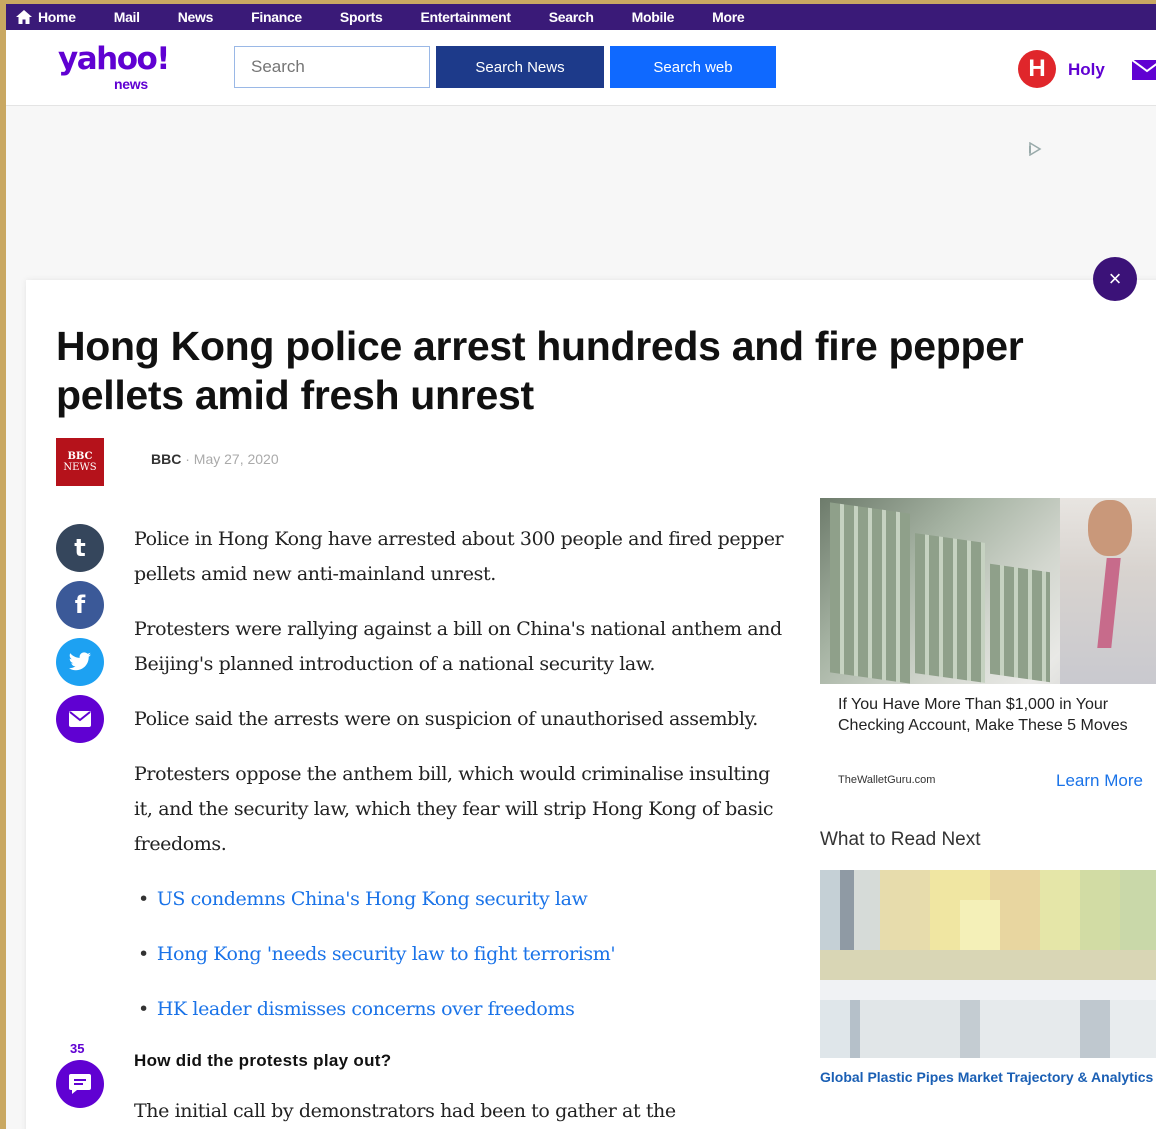 Image resolution: width=1156 pixels, height=1129 pixels. I want to click on yahoo-logo: yahoo!, so click(114, 59).